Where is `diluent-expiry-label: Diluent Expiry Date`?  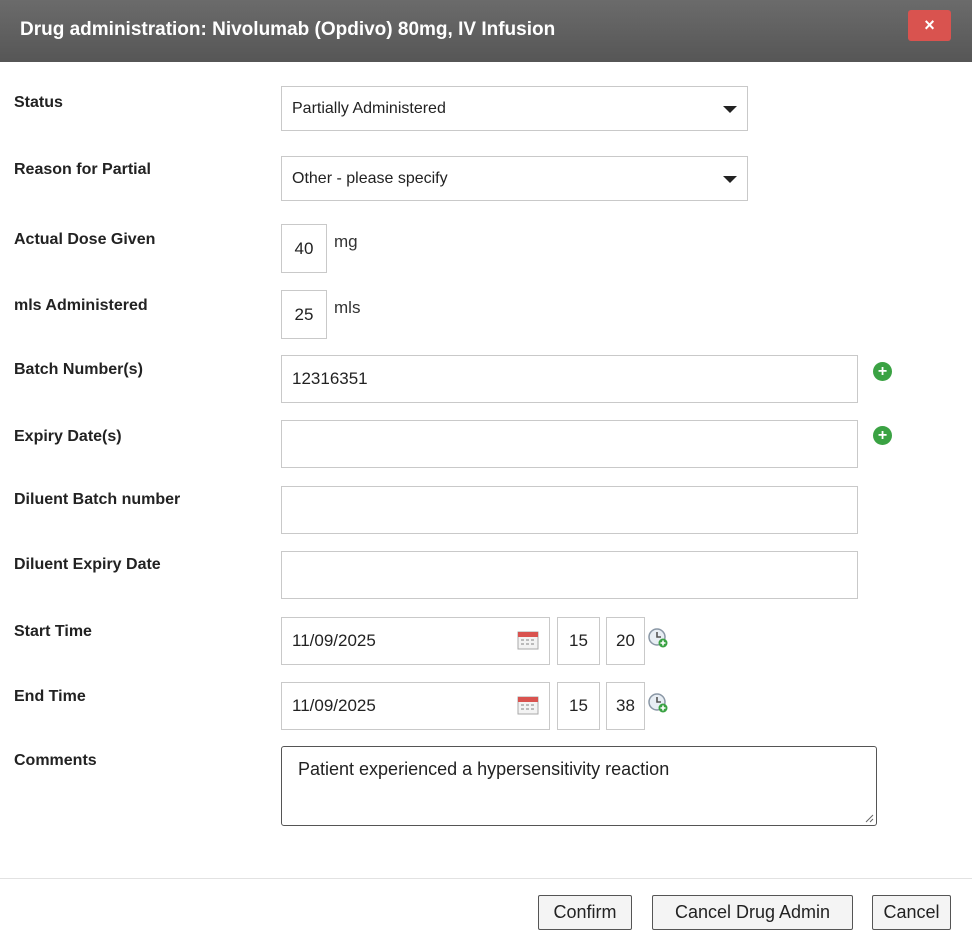 diluent-expiry-label: Diluent Expiry Date is located at coordinates (87, 564).